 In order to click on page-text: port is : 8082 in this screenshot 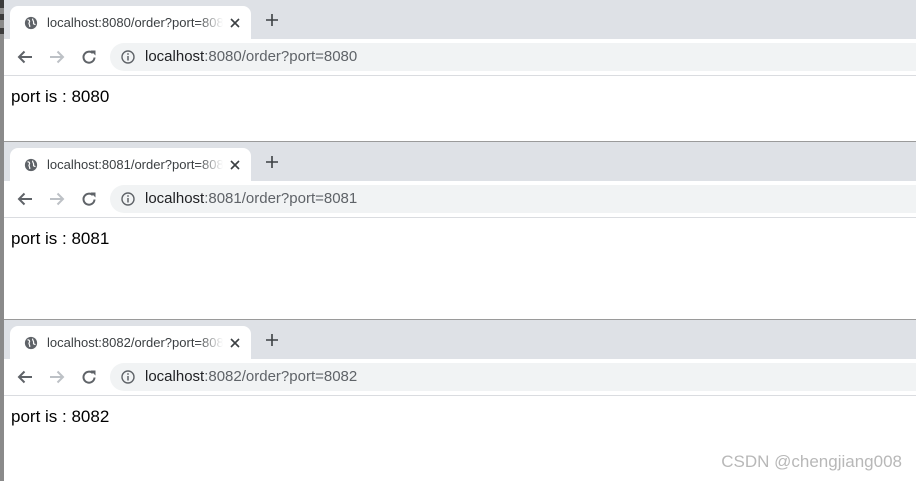, I will do `click(60, 416)`.